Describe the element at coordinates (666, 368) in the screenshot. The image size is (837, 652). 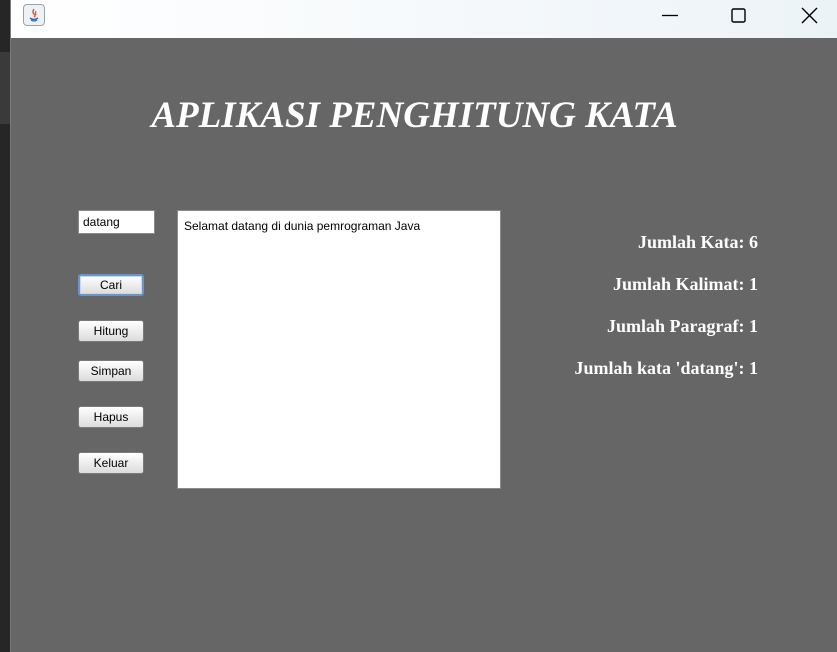
I see `search-count-label: Jumlah kata 'datang': 1` at that location.